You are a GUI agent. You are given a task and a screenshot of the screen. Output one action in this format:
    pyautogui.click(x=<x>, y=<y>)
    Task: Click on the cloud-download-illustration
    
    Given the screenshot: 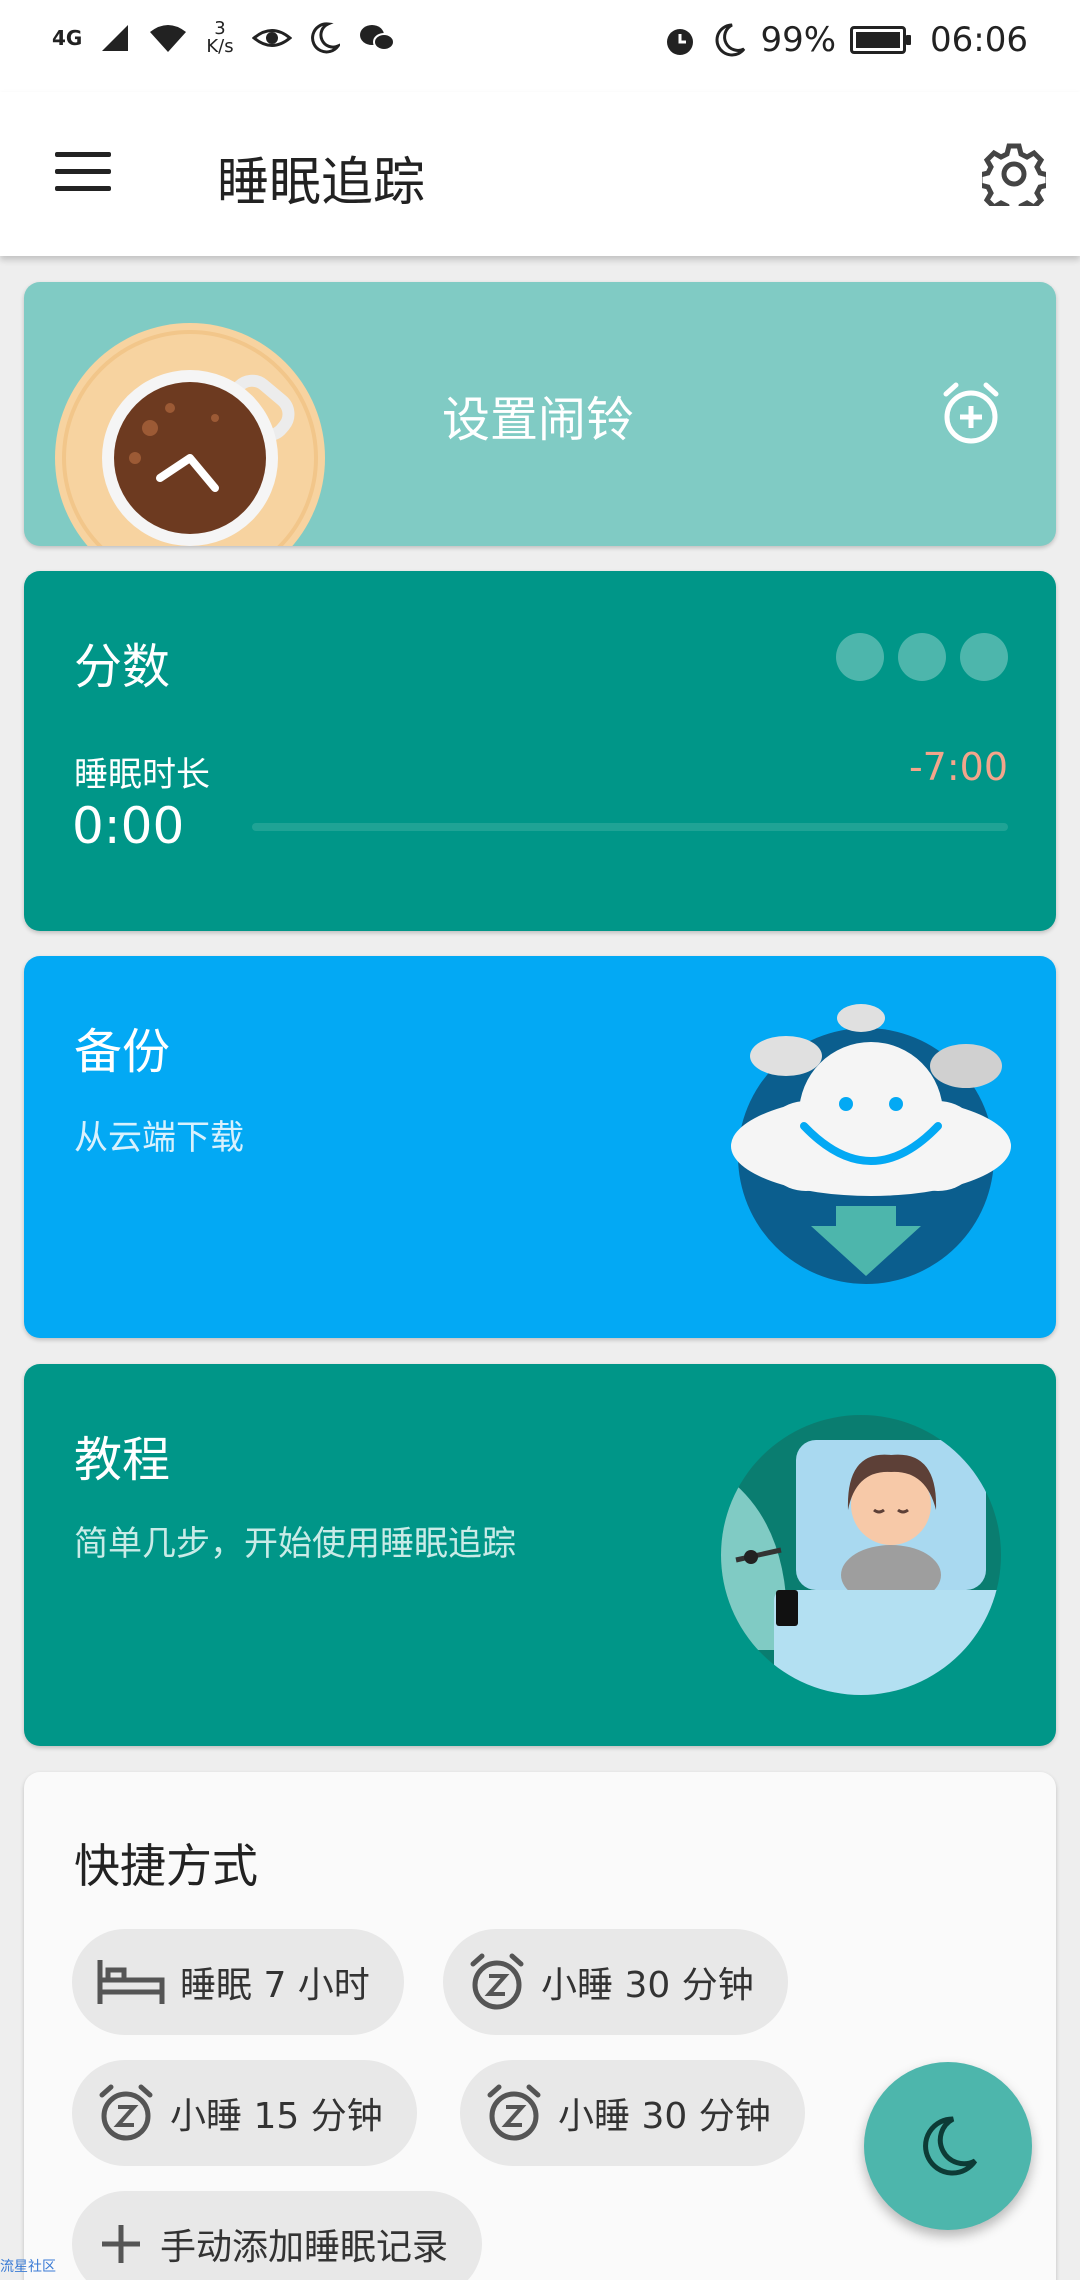 What is the action you would take?
    pyautogui.click(x=871, y=1144)
    